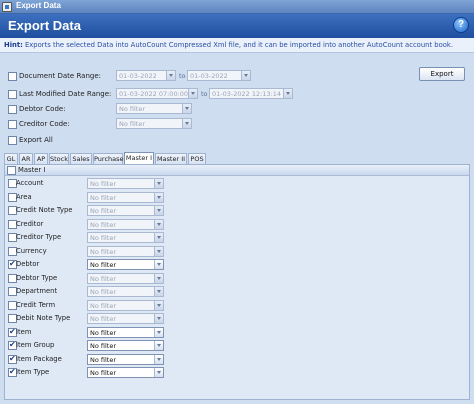  I want to click on document-date-from-field: 01-03-2022, so click(146, 75).